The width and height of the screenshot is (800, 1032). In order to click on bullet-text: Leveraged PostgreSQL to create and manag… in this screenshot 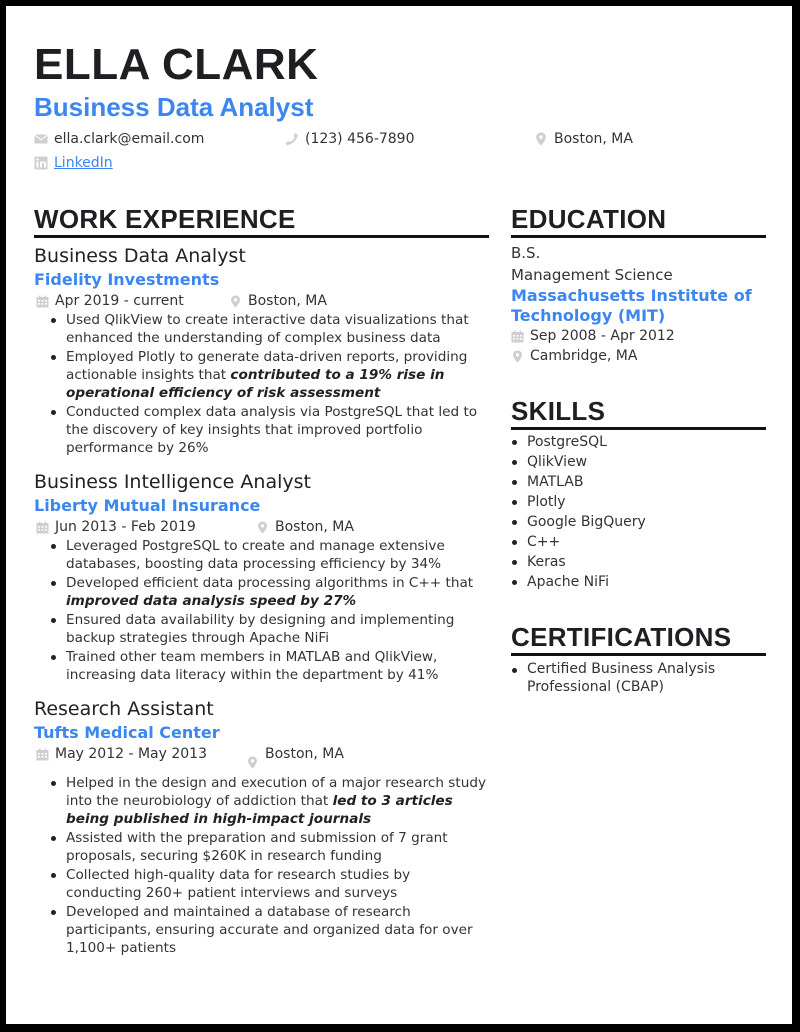, I will do `click(255, 555)`.